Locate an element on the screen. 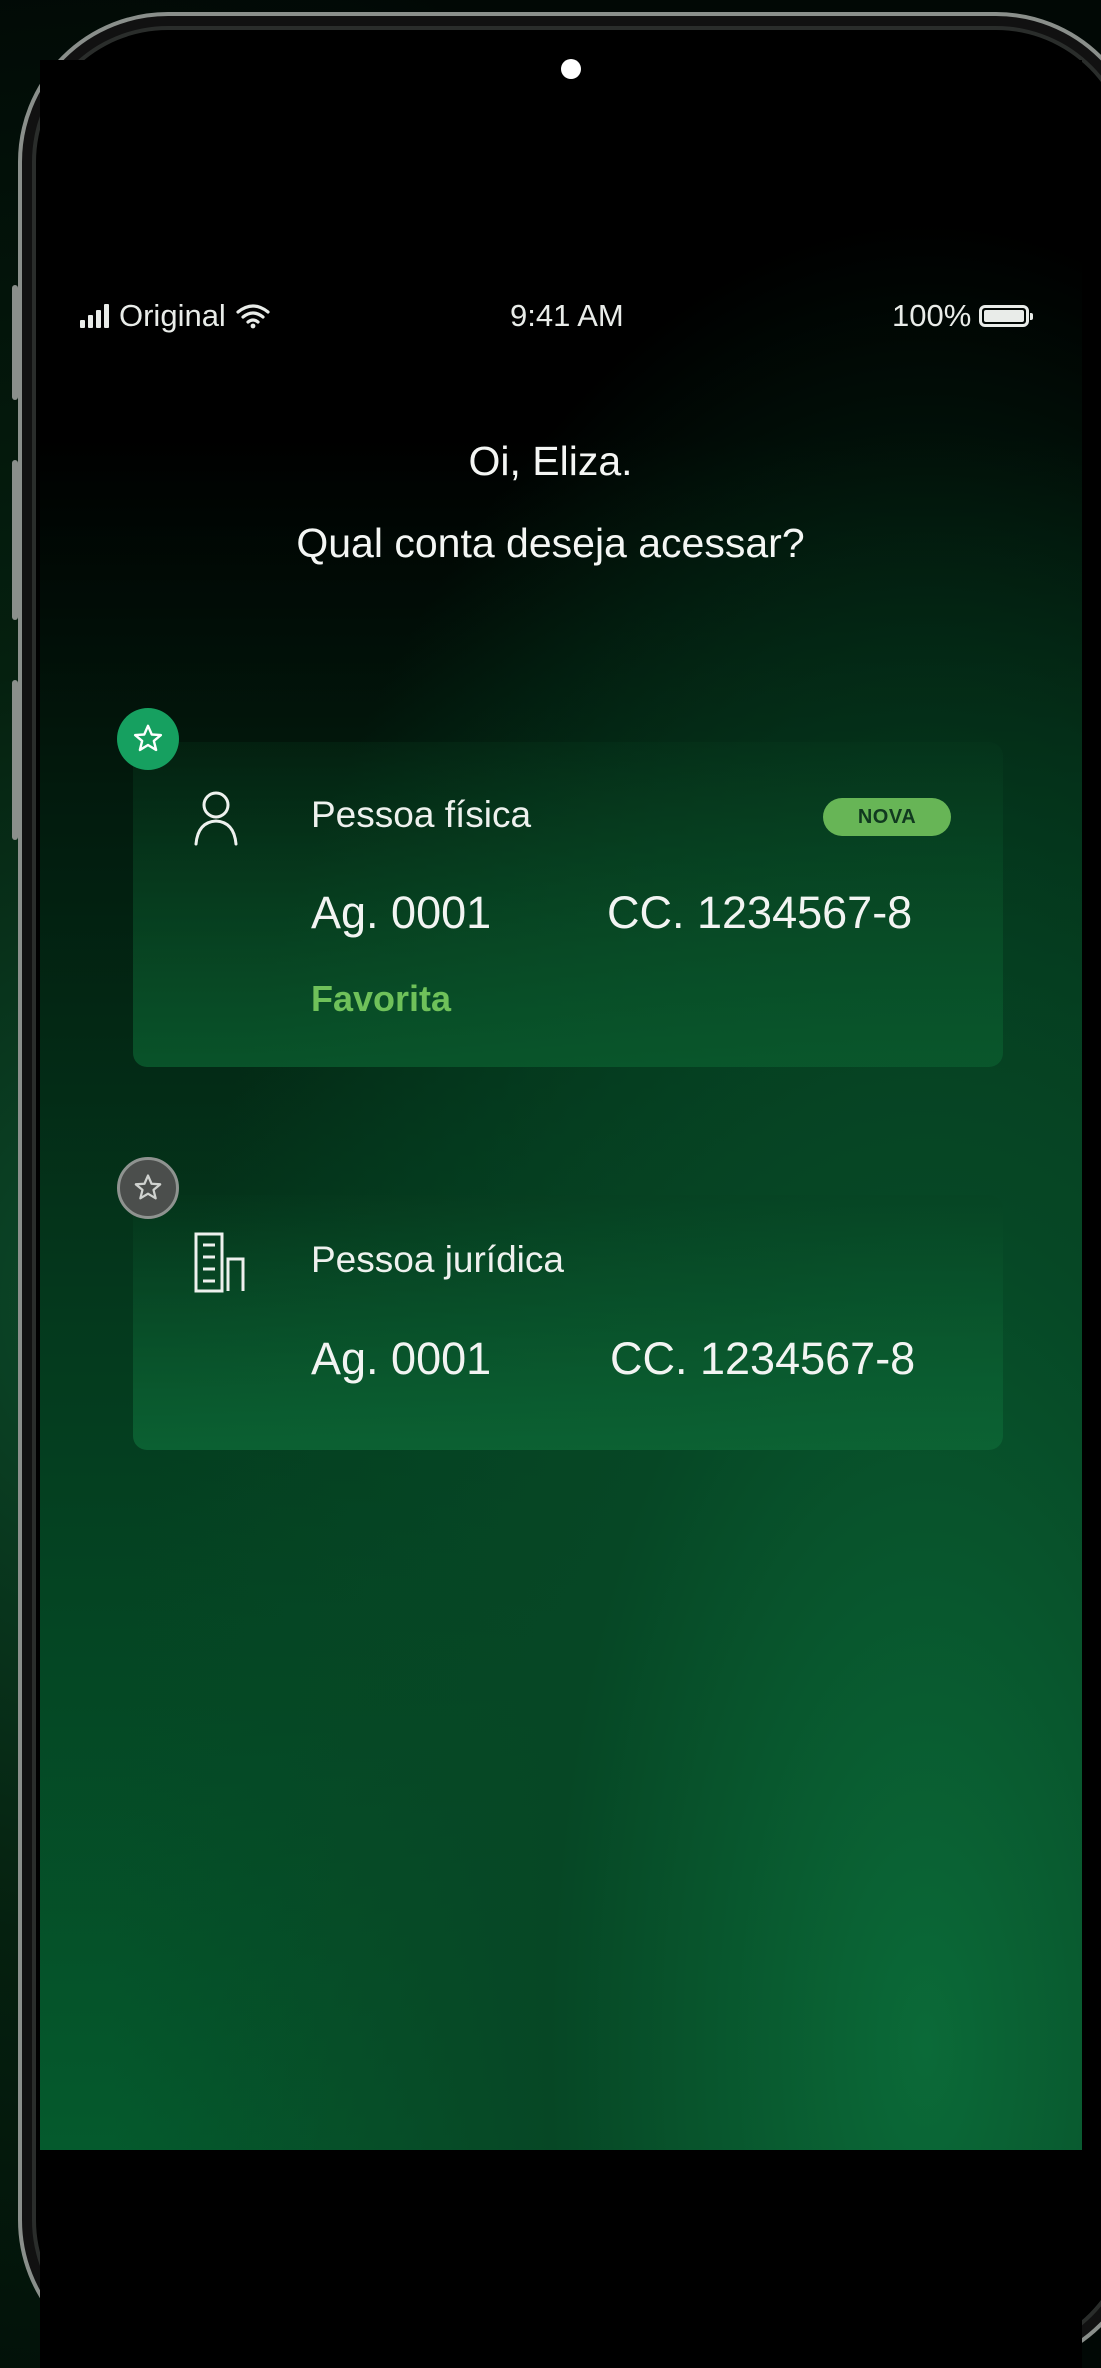  account-card-business: Pessoa jurídica Ag. 0001 CC. 1234567-8 is located at coordinates (568, 1322).